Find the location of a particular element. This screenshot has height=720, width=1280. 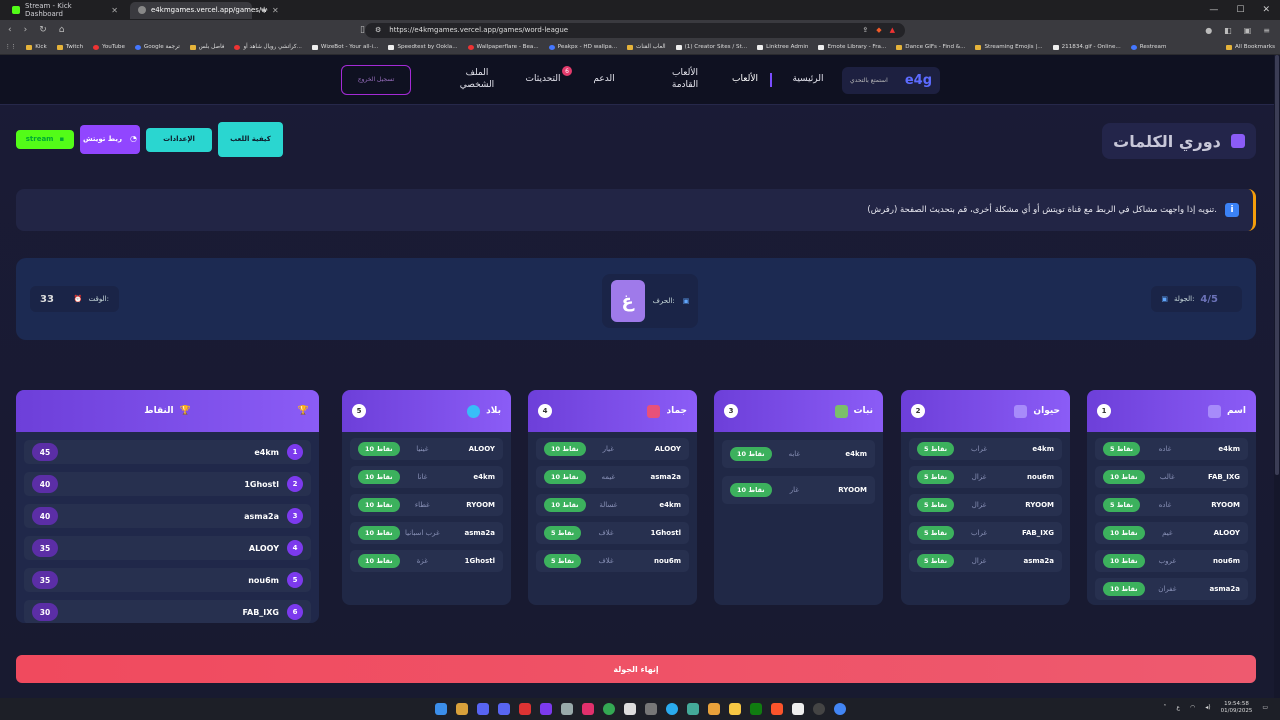

apps-icon: ⋮⋮ is located at coordinates (10, 47).